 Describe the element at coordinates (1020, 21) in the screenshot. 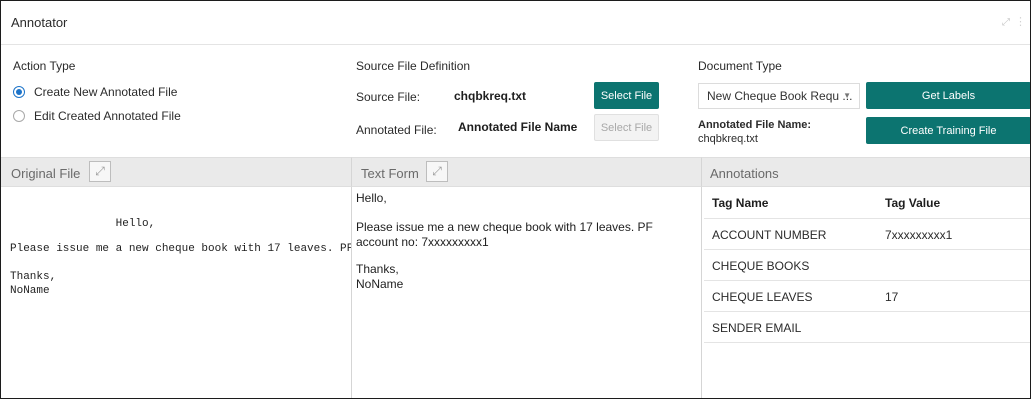

I see `more-options-icon: ⋮` at that location.